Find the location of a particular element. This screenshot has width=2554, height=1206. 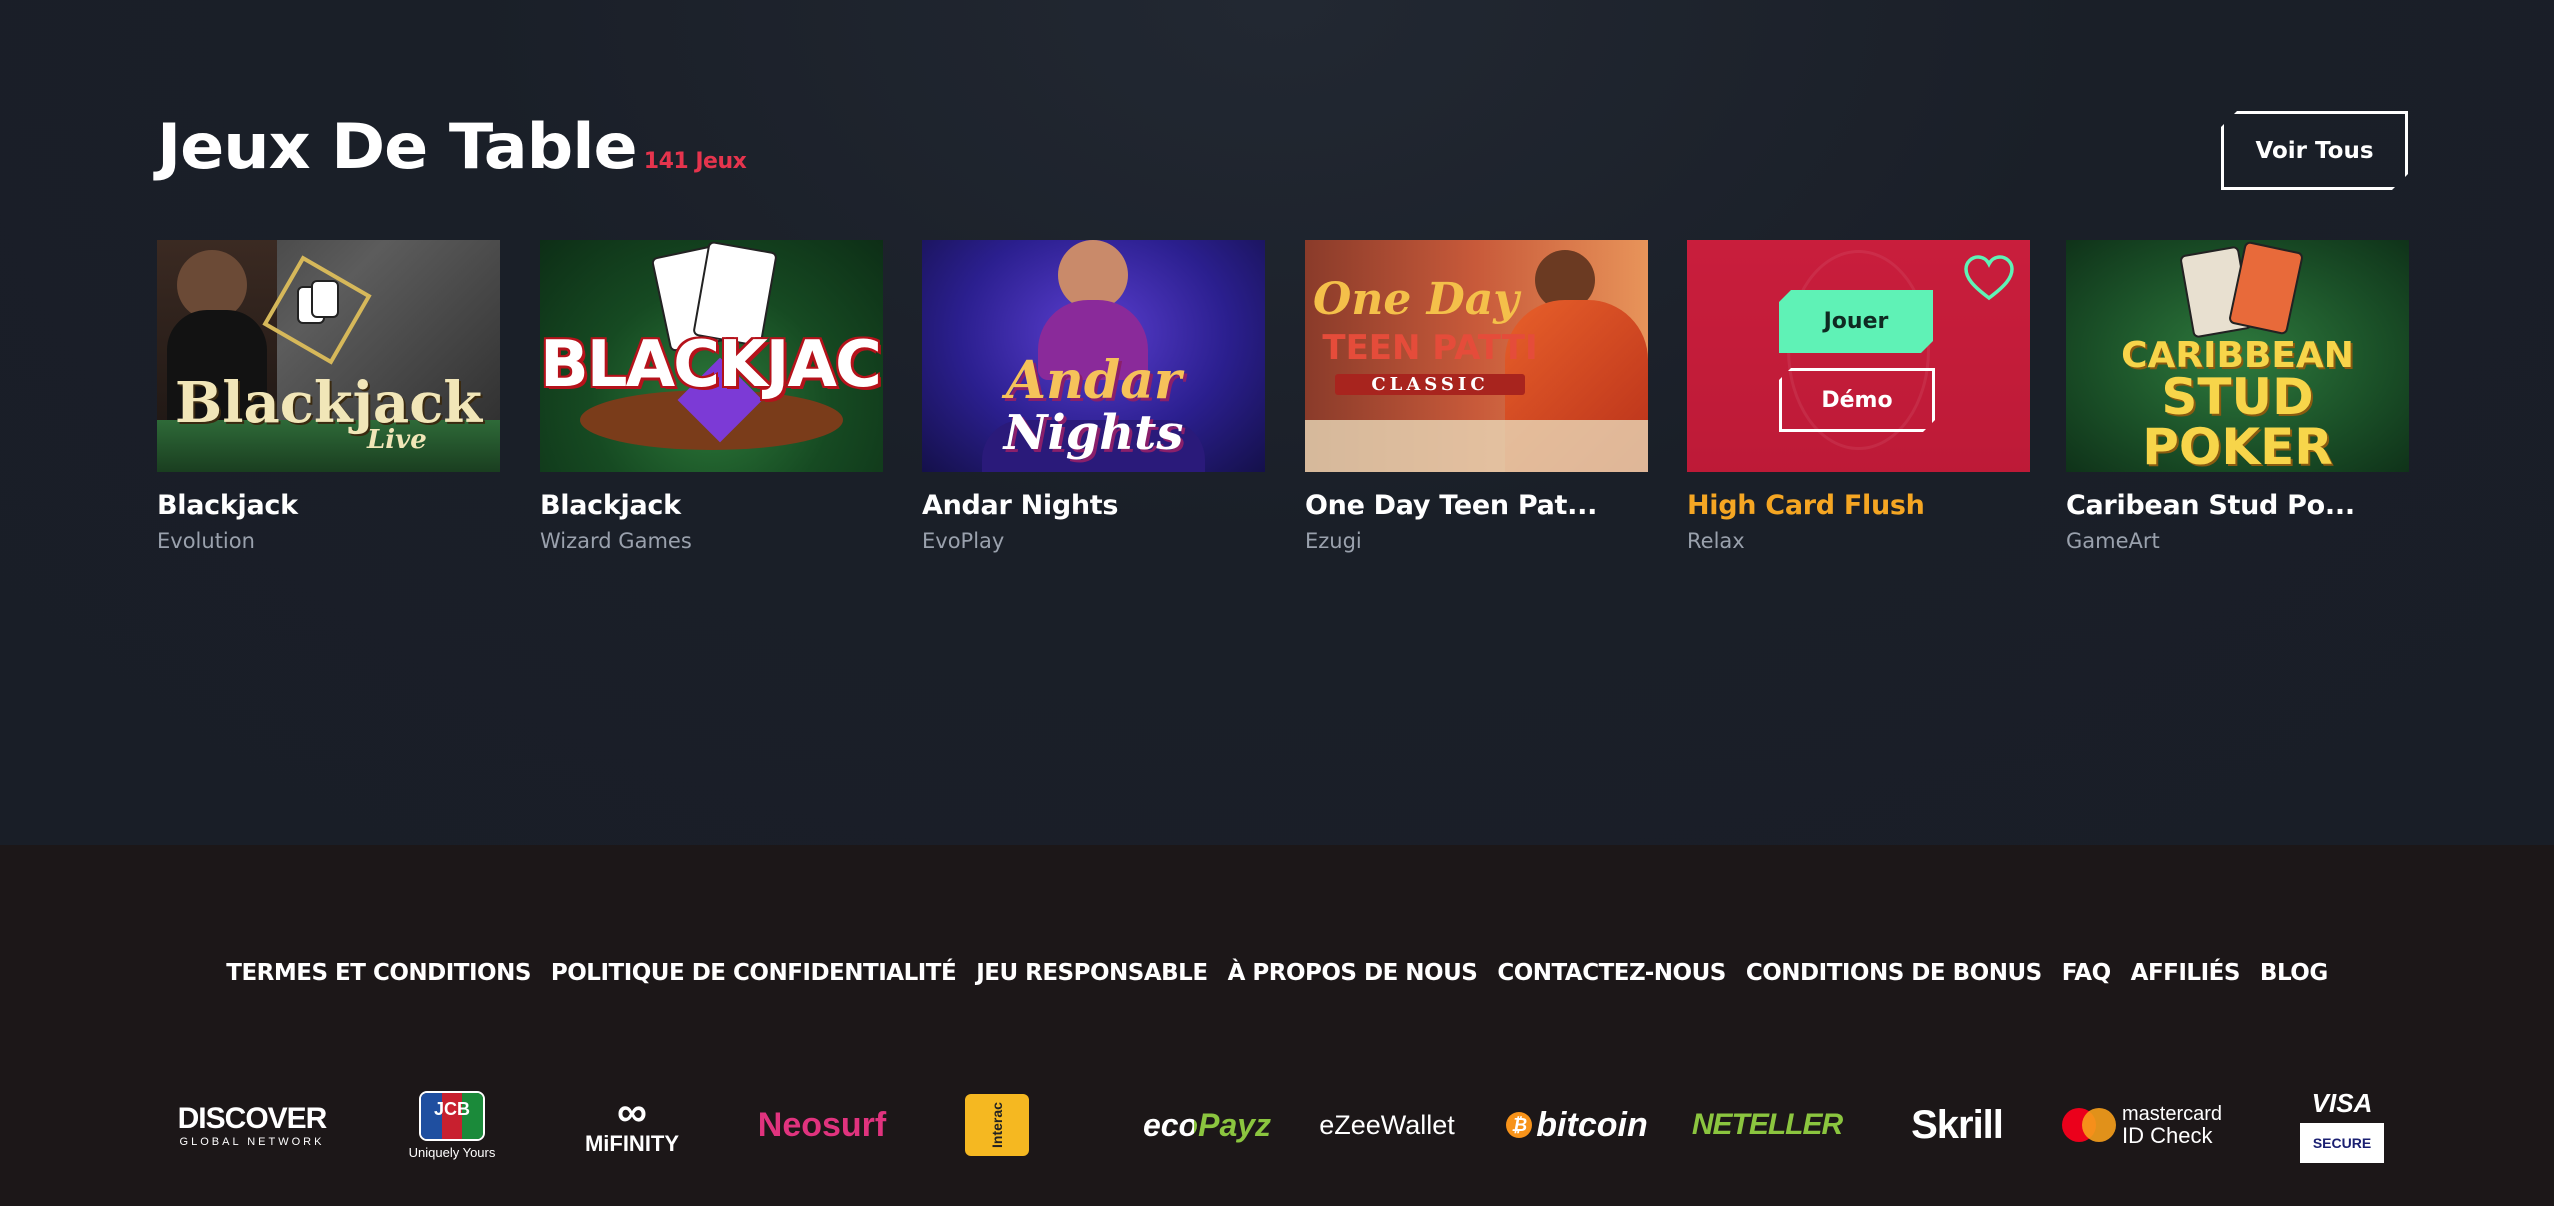

interac-logo: Interac is located at coordinates (997, 1125).